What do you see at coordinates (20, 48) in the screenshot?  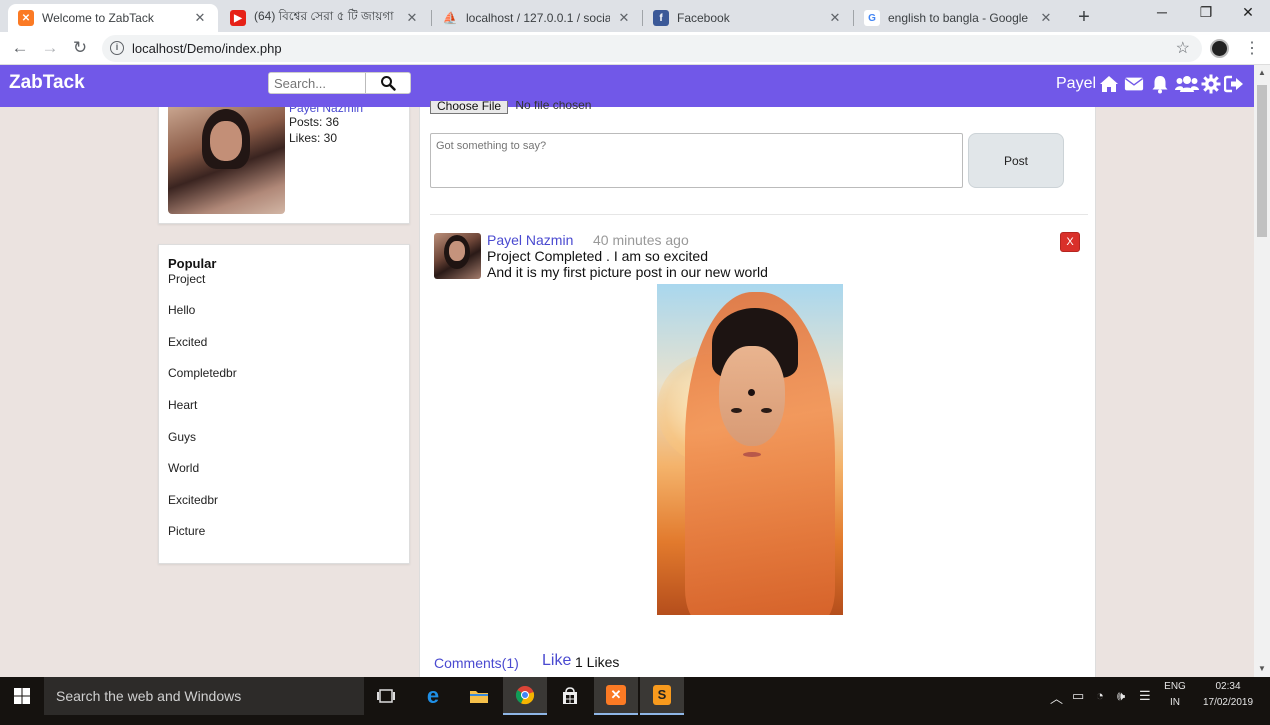 I see `back-icon: ←` at bounding box center [20, 48].